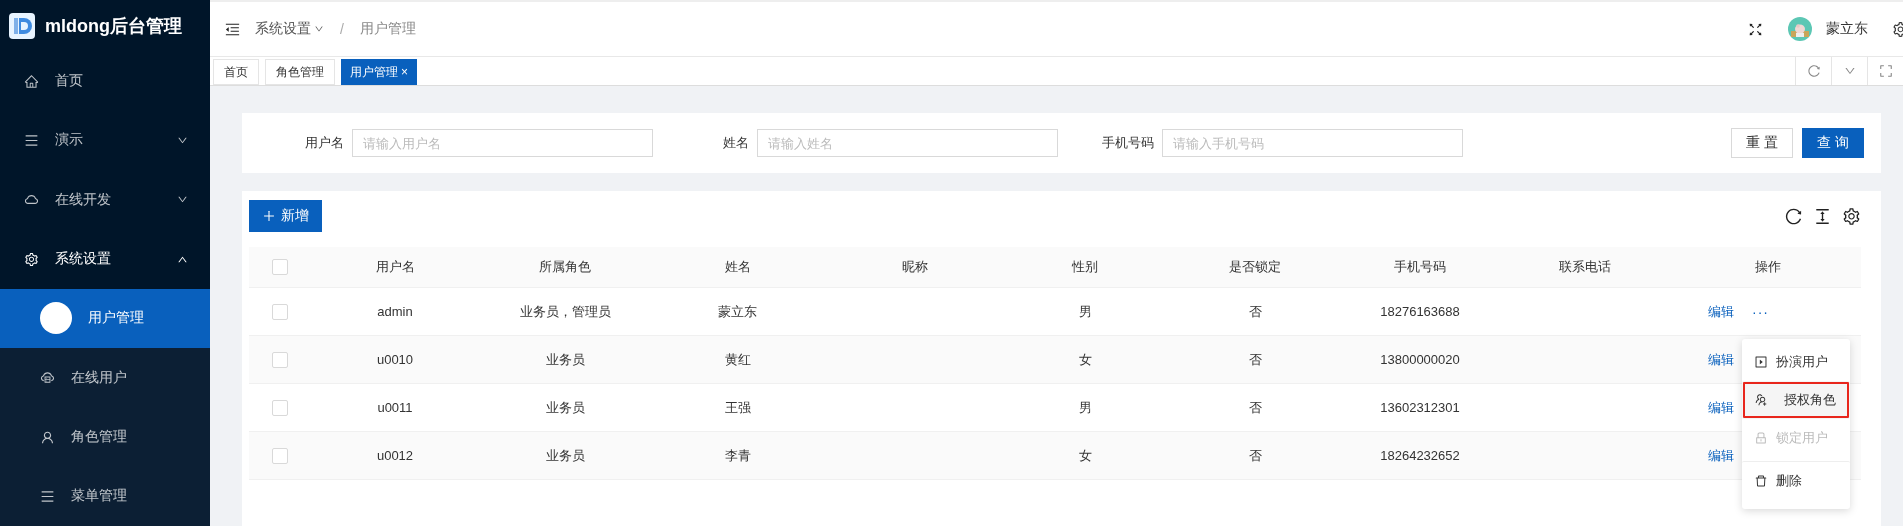 Image resolution: width=1903 pixels, height=526 pixels. What do you see at coordinates (737, 360) in the screenshot?
I see `table-cell: 黄红` at bounding box center [737, 360].